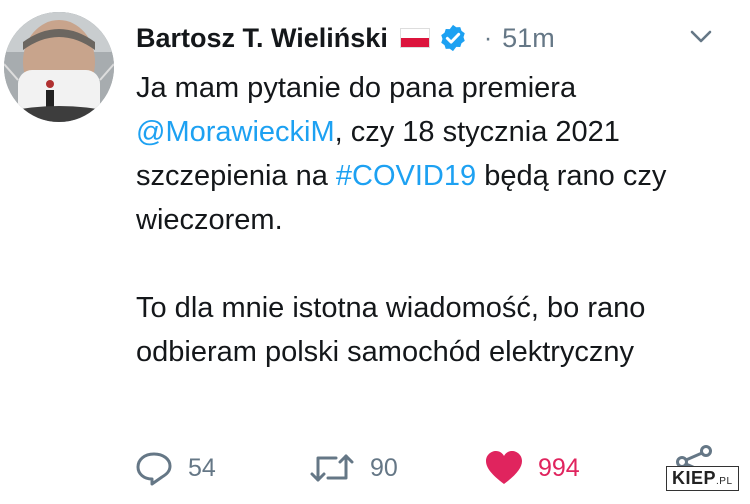 This screenshot has height=504, width=750. What do you see at coordinates (332, 468) in the screenshot?
I see `retweet-icon` at bounding box center [332, 468].